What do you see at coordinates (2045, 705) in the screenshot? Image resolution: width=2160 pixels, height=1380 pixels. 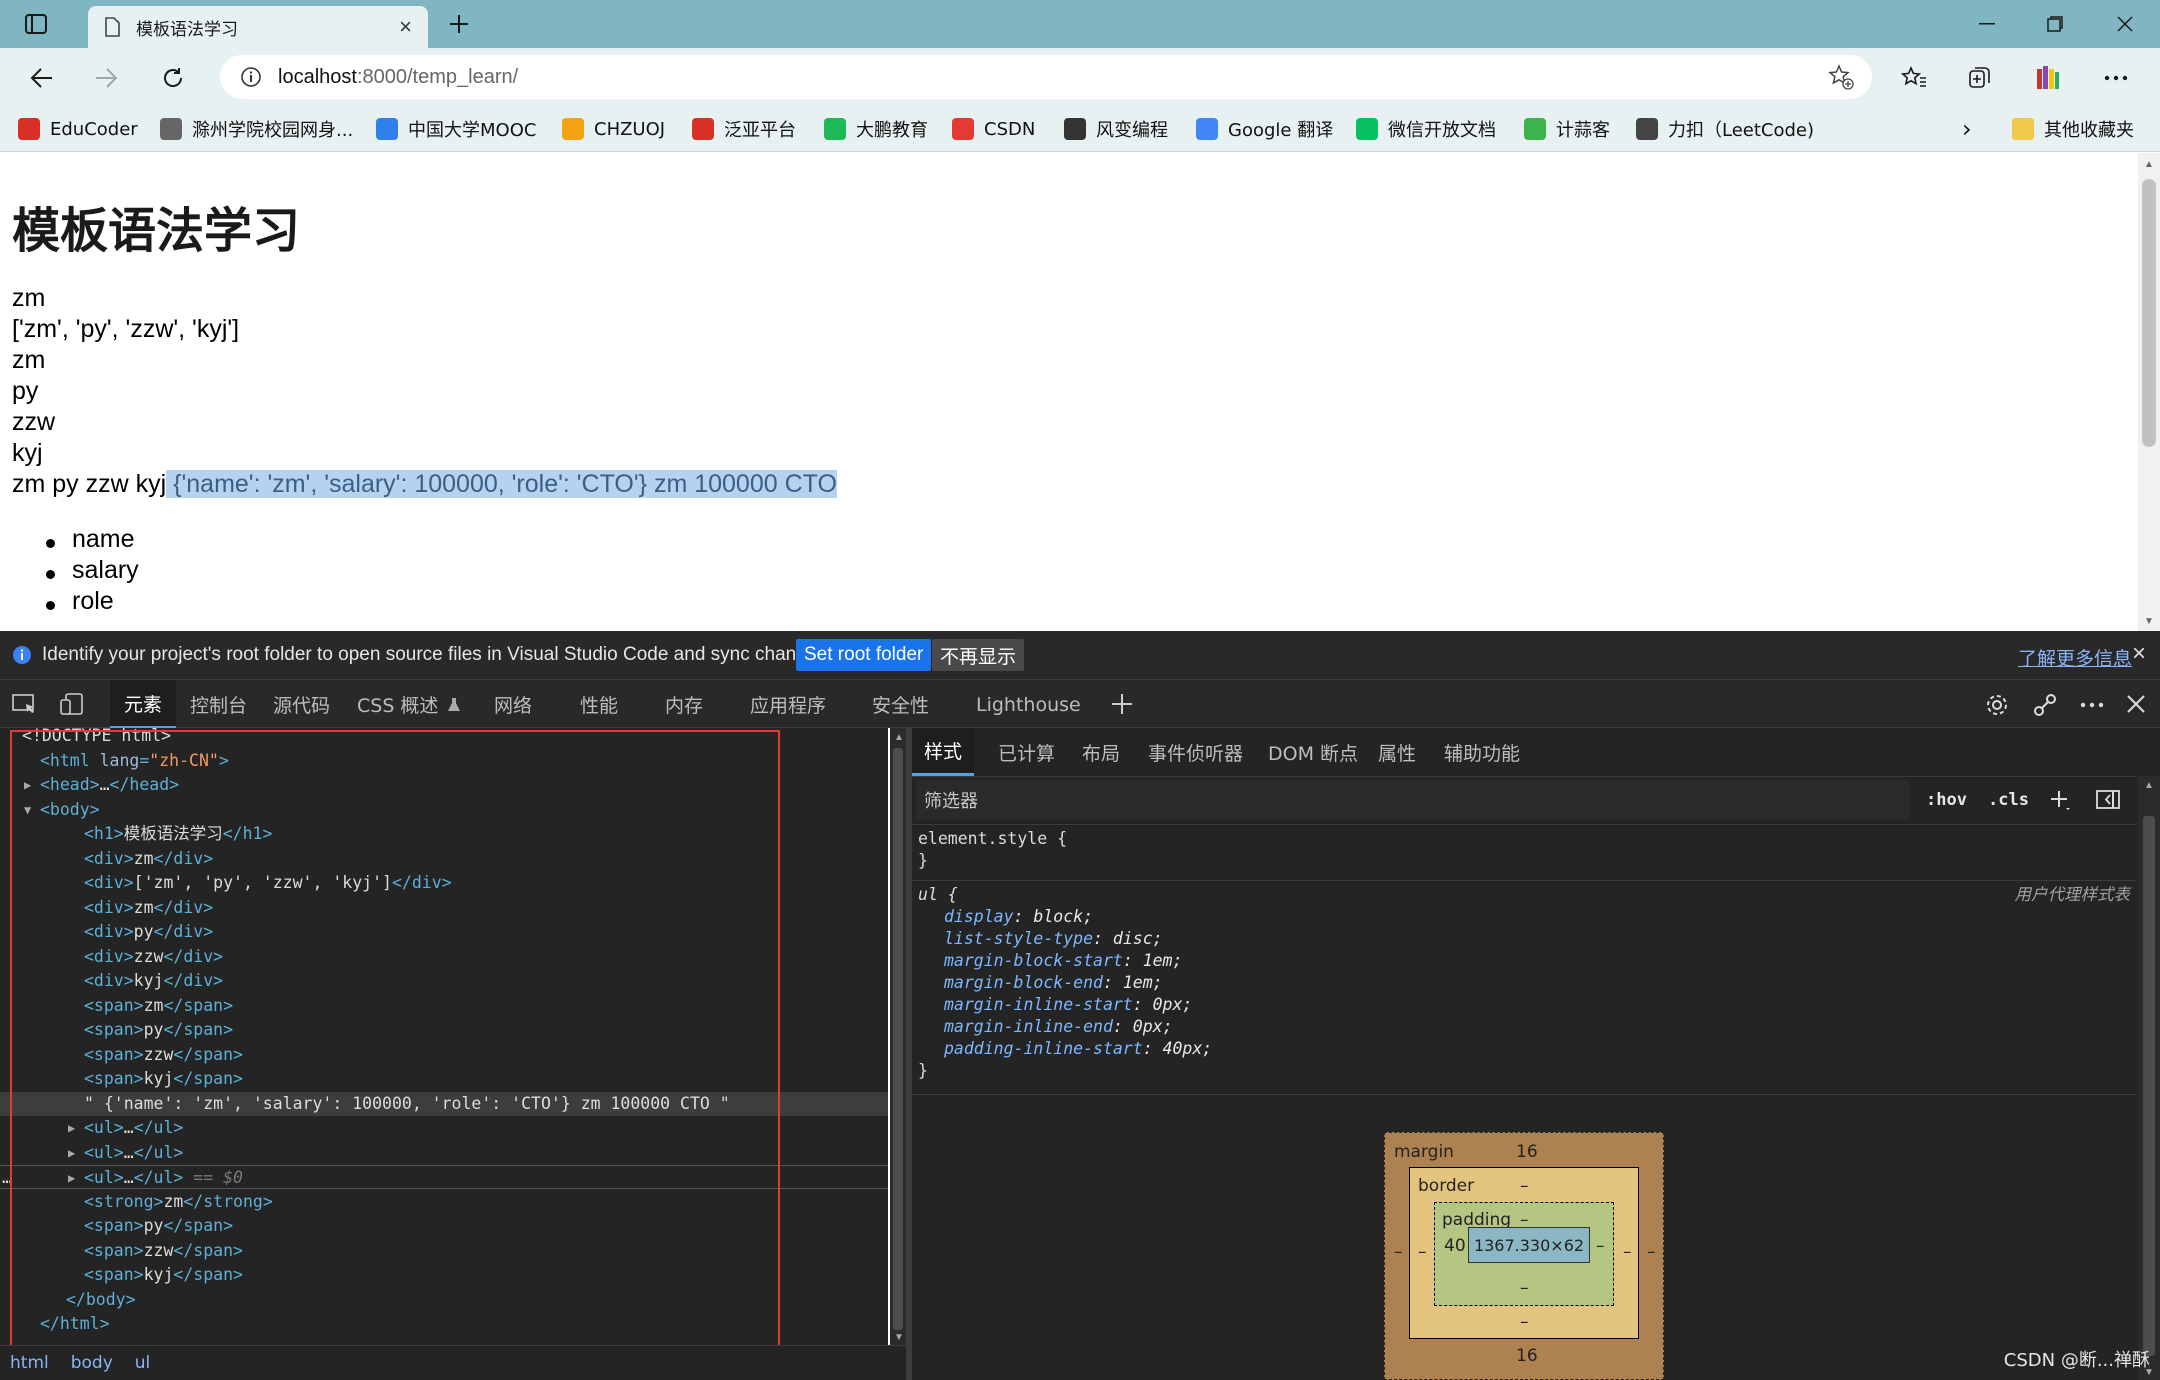 I see `connect-icon` at bounding box center [2045, 705].